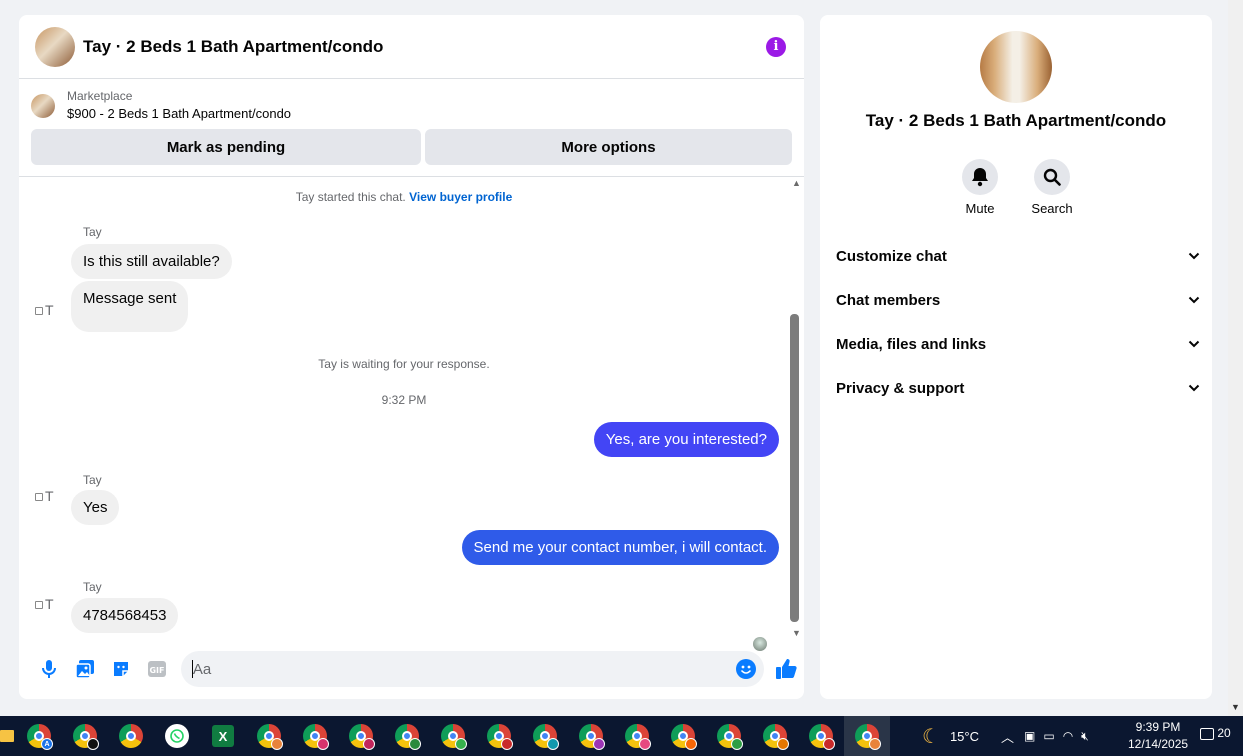 The height and width of the screenshot is (756, 1243). Describe the element at coordinates (1215, 733) in the screenshot. I see `notification-icon: 20` at that location.